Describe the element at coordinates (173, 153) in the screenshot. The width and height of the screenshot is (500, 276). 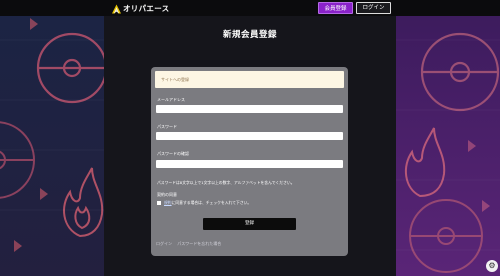
I see `password-confirm-label: パスワードの確認` at that location.